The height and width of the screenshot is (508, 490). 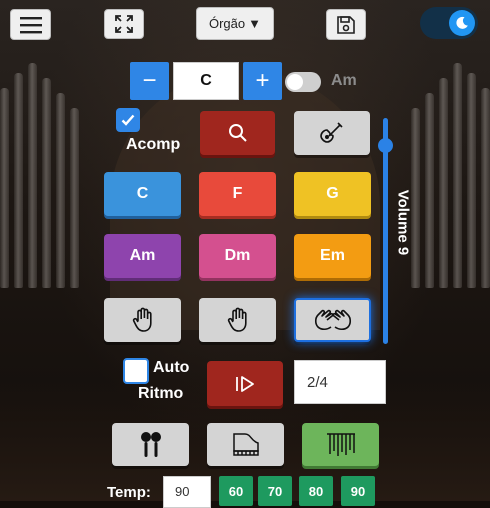 I want to click on clapping-hands-icon, so click(x=332, y=320).